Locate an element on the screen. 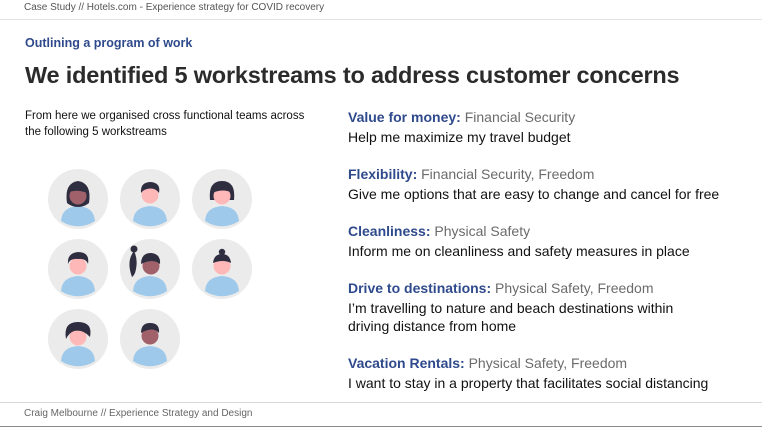  workstream-name: Drive to destinations: is located at coordinates (420, 288).